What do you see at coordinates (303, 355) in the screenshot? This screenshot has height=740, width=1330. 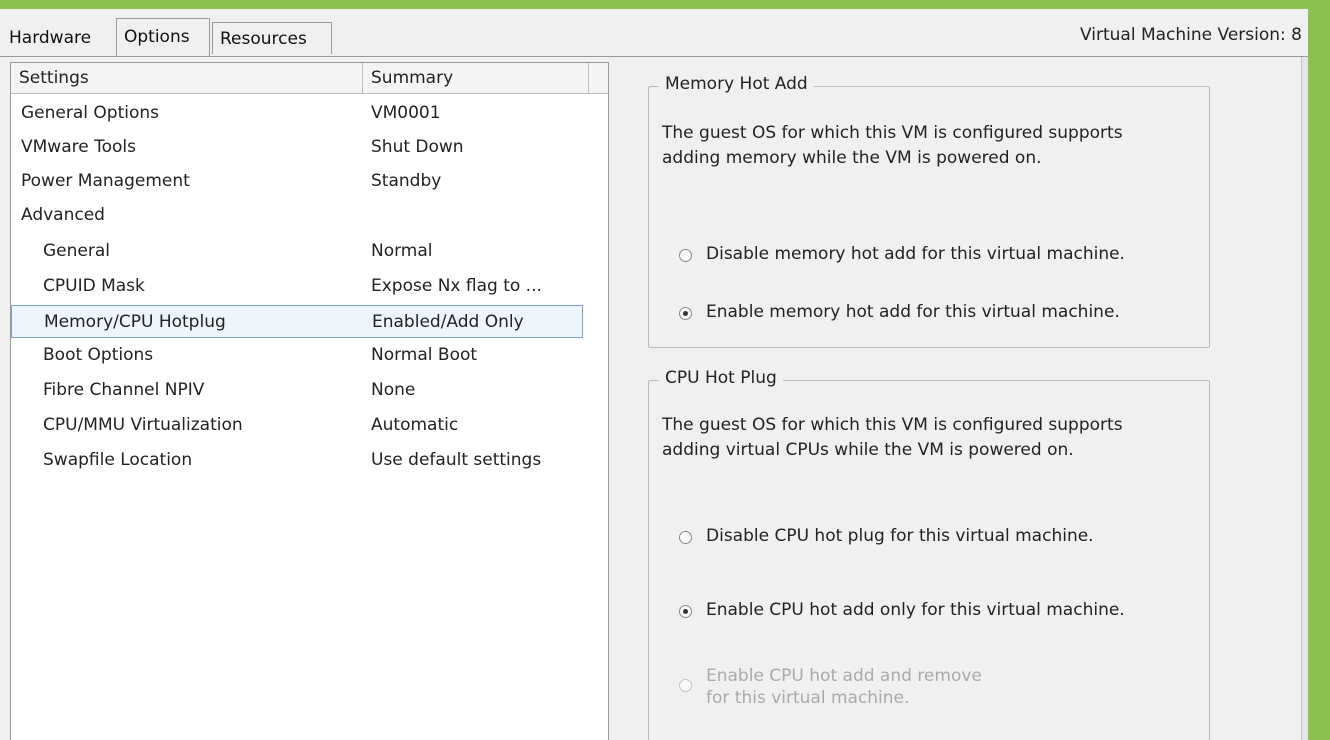 I see `list-row-boot-options: Boot Options Normal Boot` at bounding box center [303, 355].